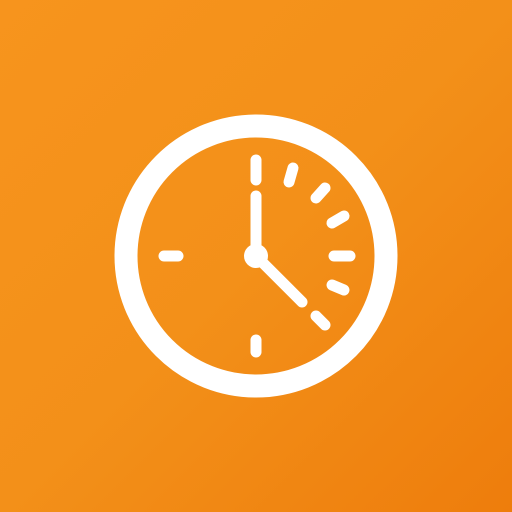 The height and width of the screenshot is (512, 512). I want to click on clock-center-pivot, so click(256, 256).